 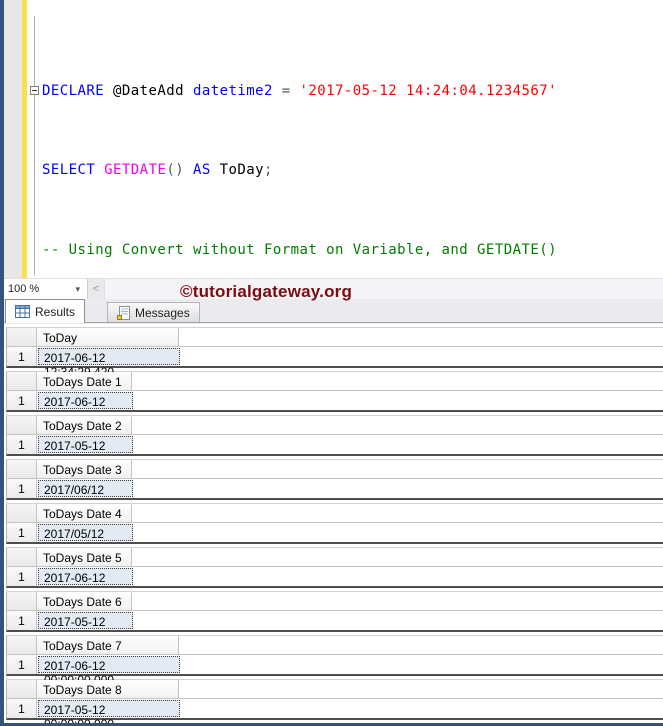 What do you see at coordinates (334, 671) in the screenshot?
I see `grid-data-row: 1 2017-06-12 00:00:00.000` at bounding box center [334, 671].